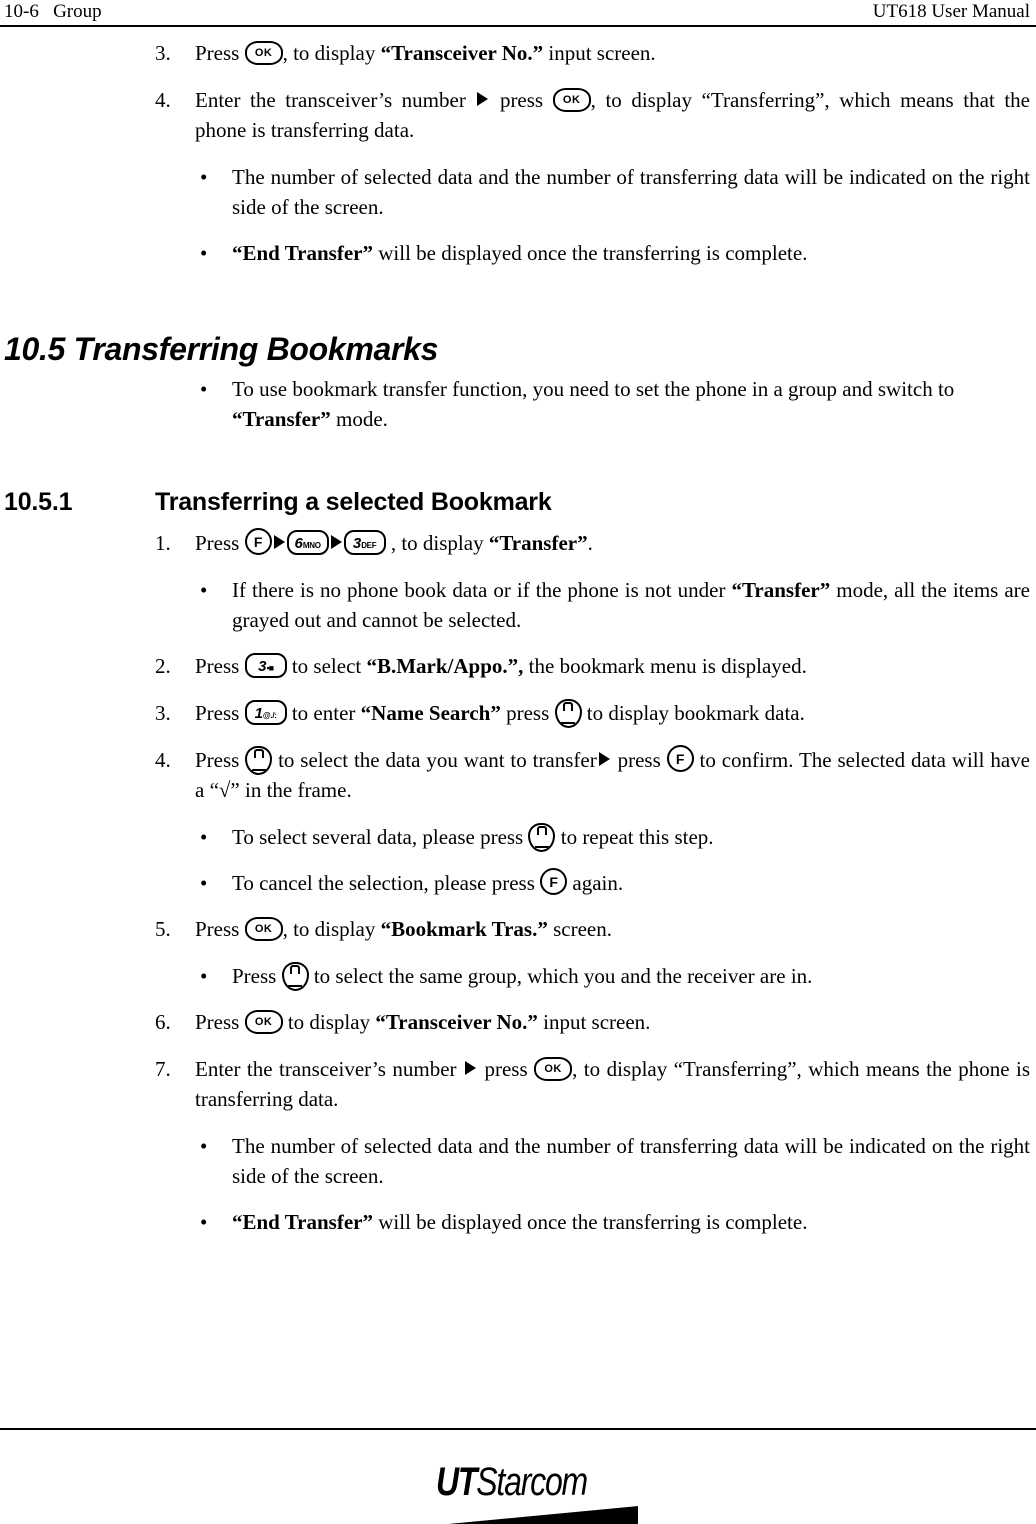 The height and width of the screenshot is (1524, 1036). What do you see at coordinates (257, 976) in the screenshot?
I see `bullet-text: Press` at bounding box center [257, 976].